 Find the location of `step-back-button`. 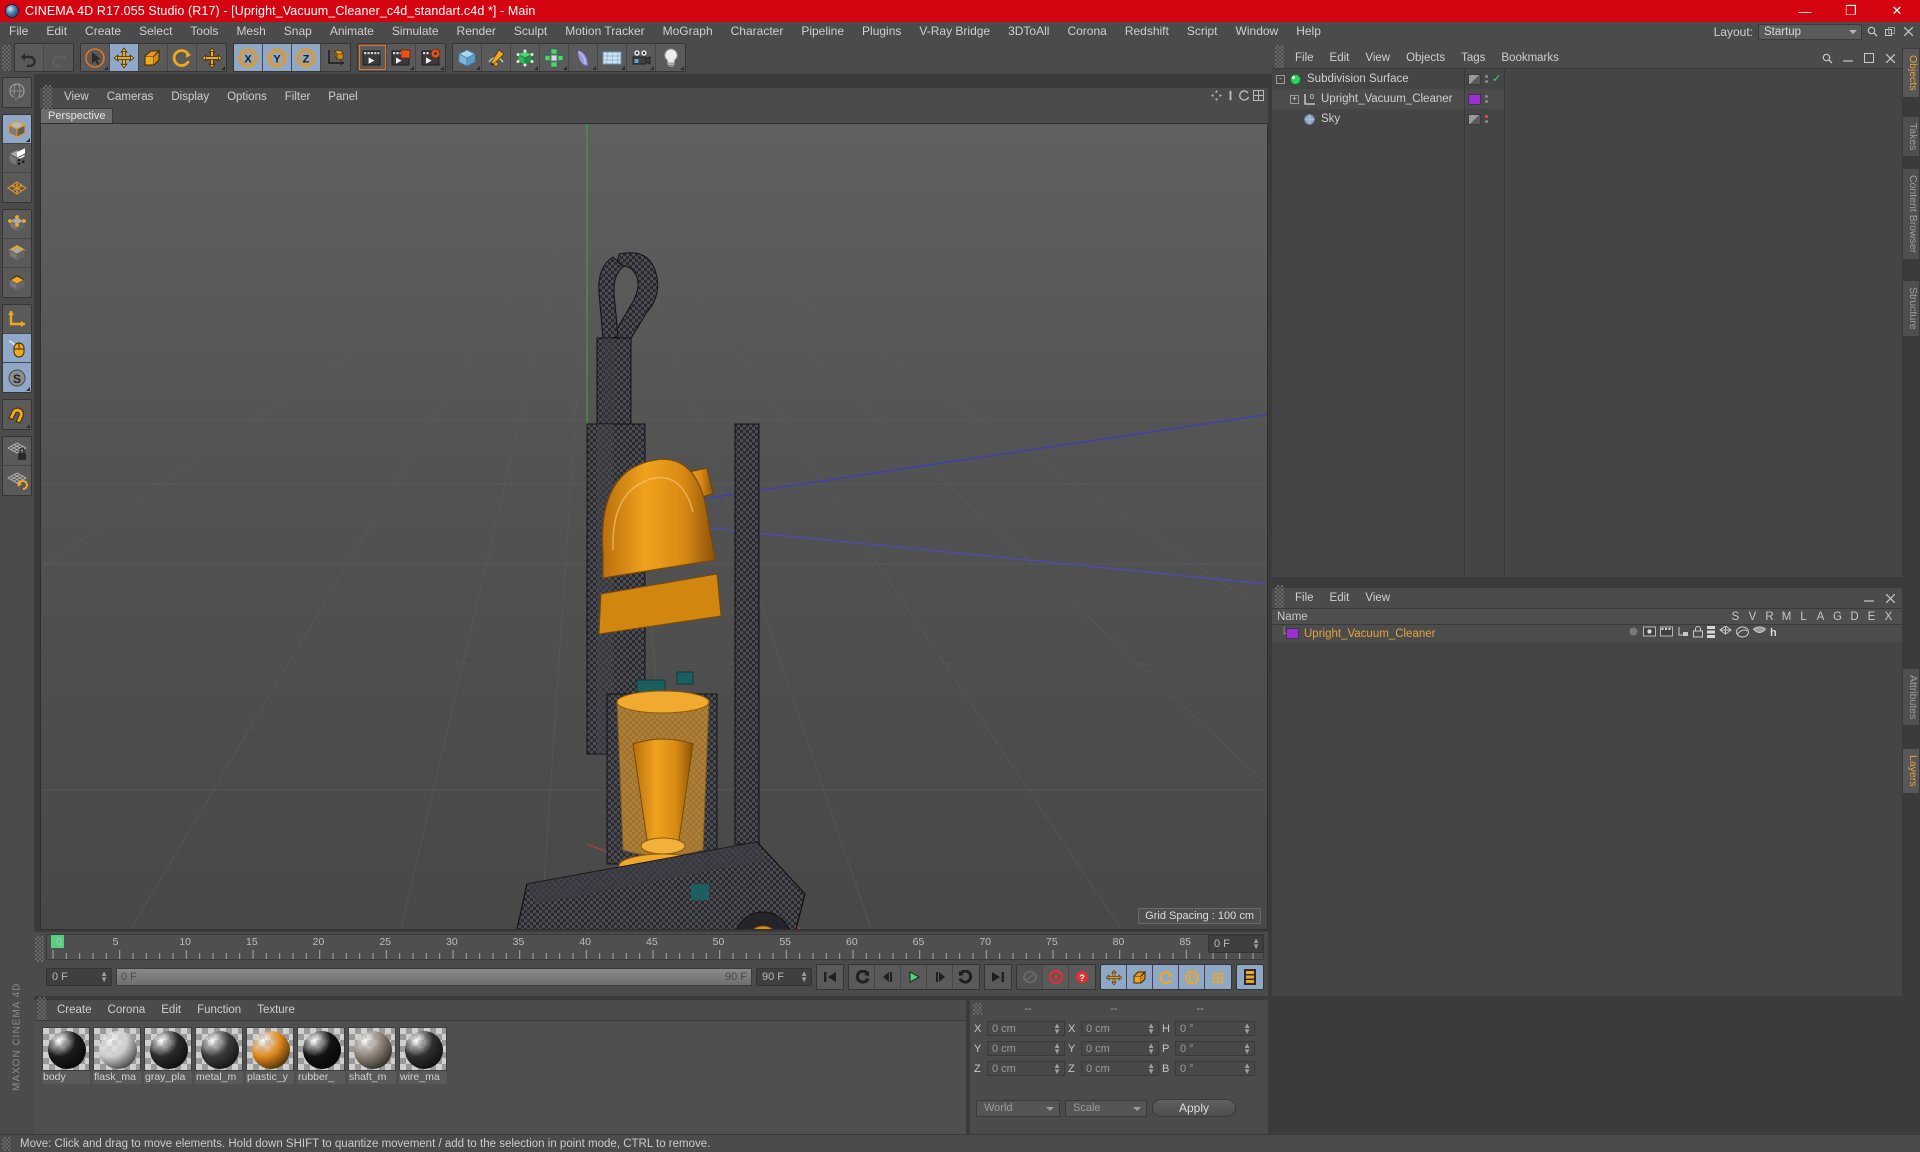

step-back-button is located at coordinates (888, 977).